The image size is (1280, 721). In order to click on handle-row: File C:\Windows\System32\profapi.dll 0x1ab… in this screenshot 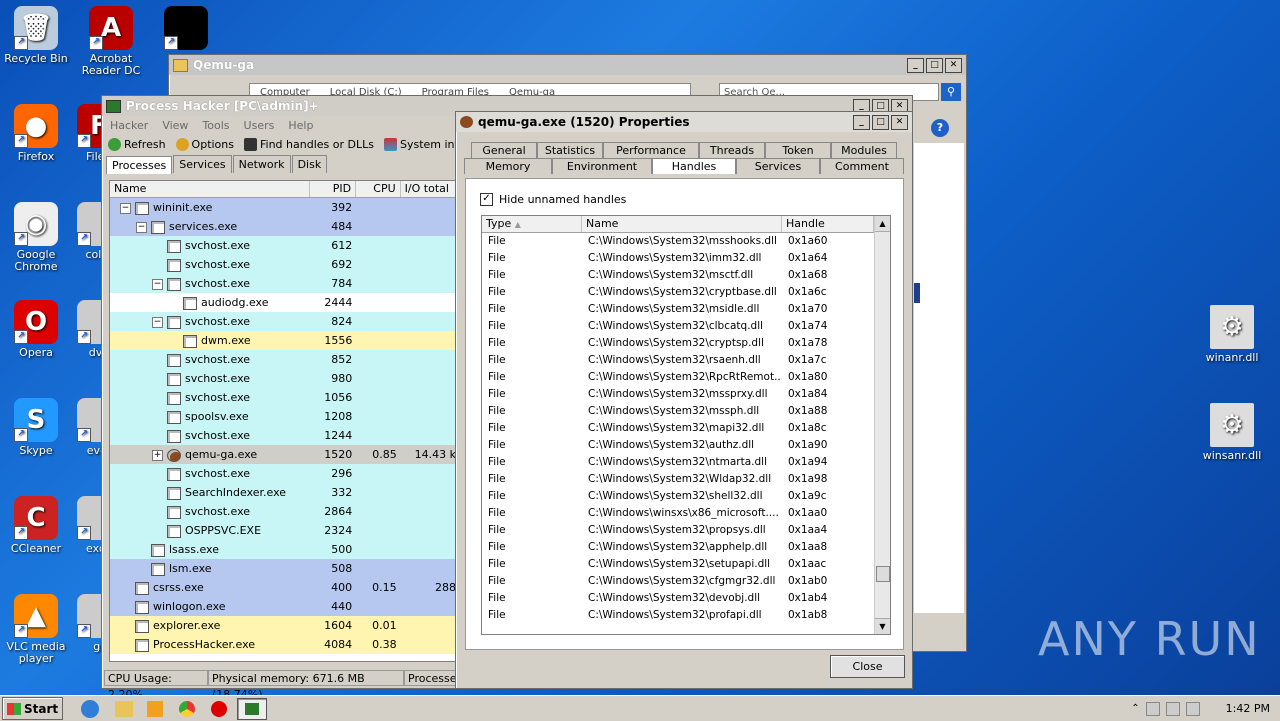, I will do `click(686, 615)`.